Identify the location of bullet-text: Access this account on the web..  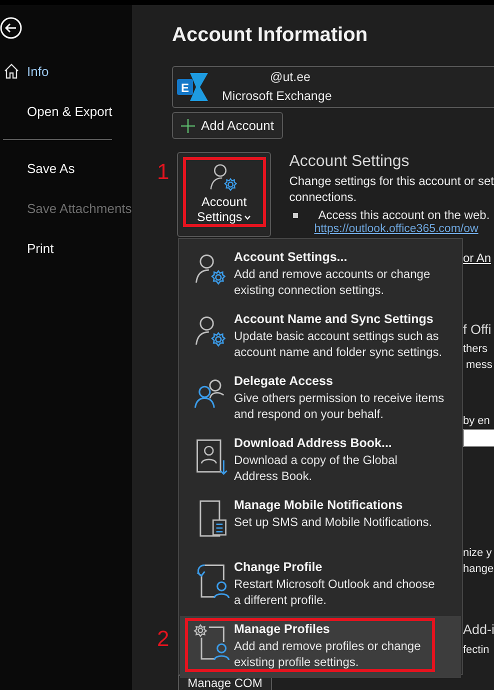
(404, 215).